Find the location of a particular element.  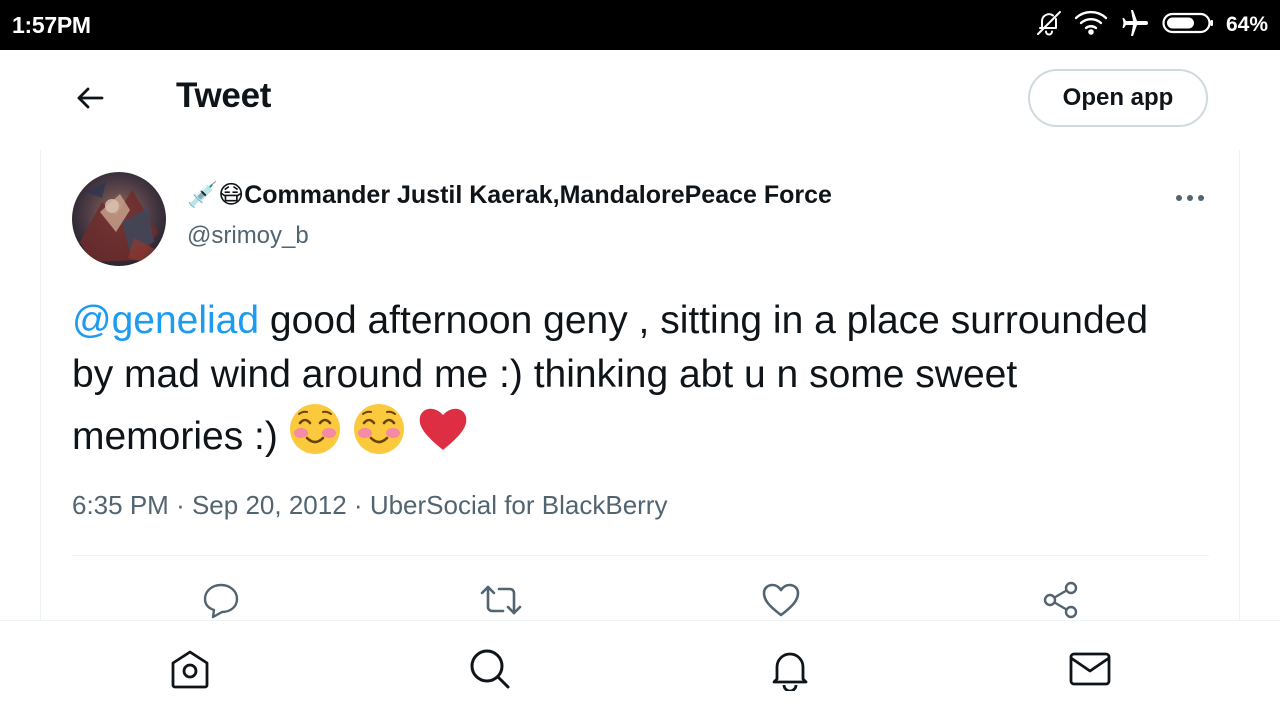

status-icons: 64% is located at coordinates (1152, 25).